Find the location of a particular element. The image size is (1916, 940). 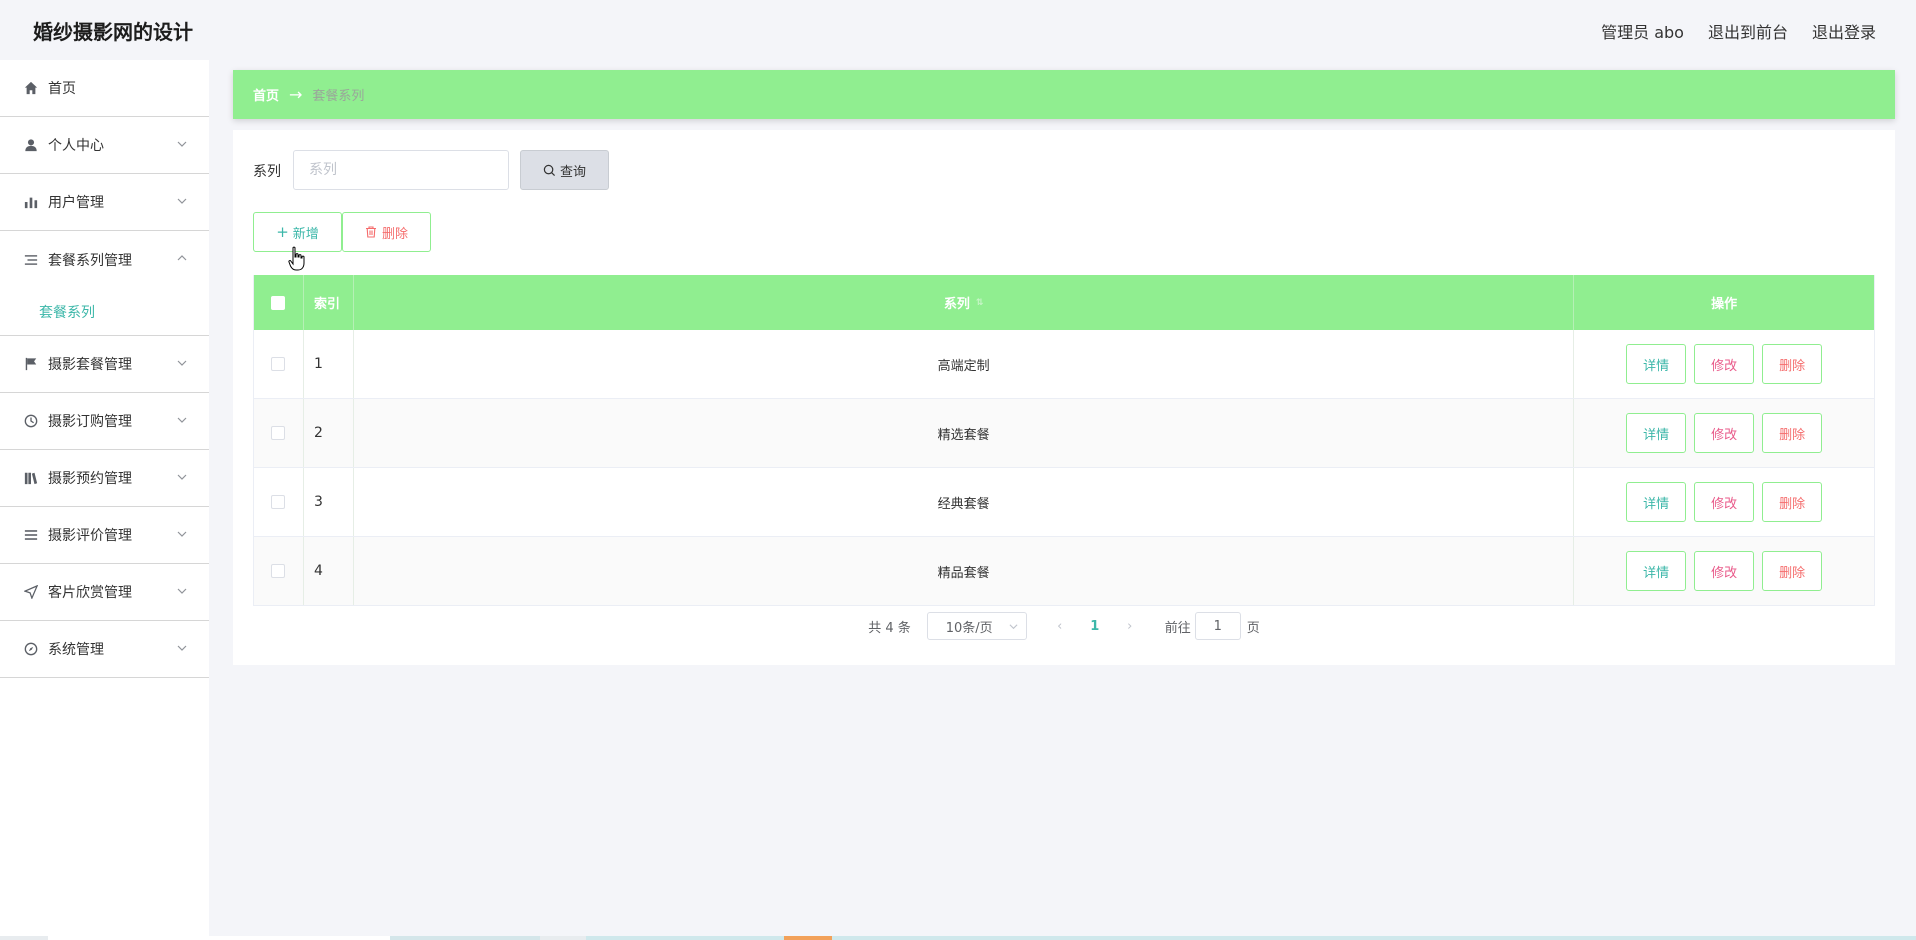

flag-icon is located at coordinates (31, 364).